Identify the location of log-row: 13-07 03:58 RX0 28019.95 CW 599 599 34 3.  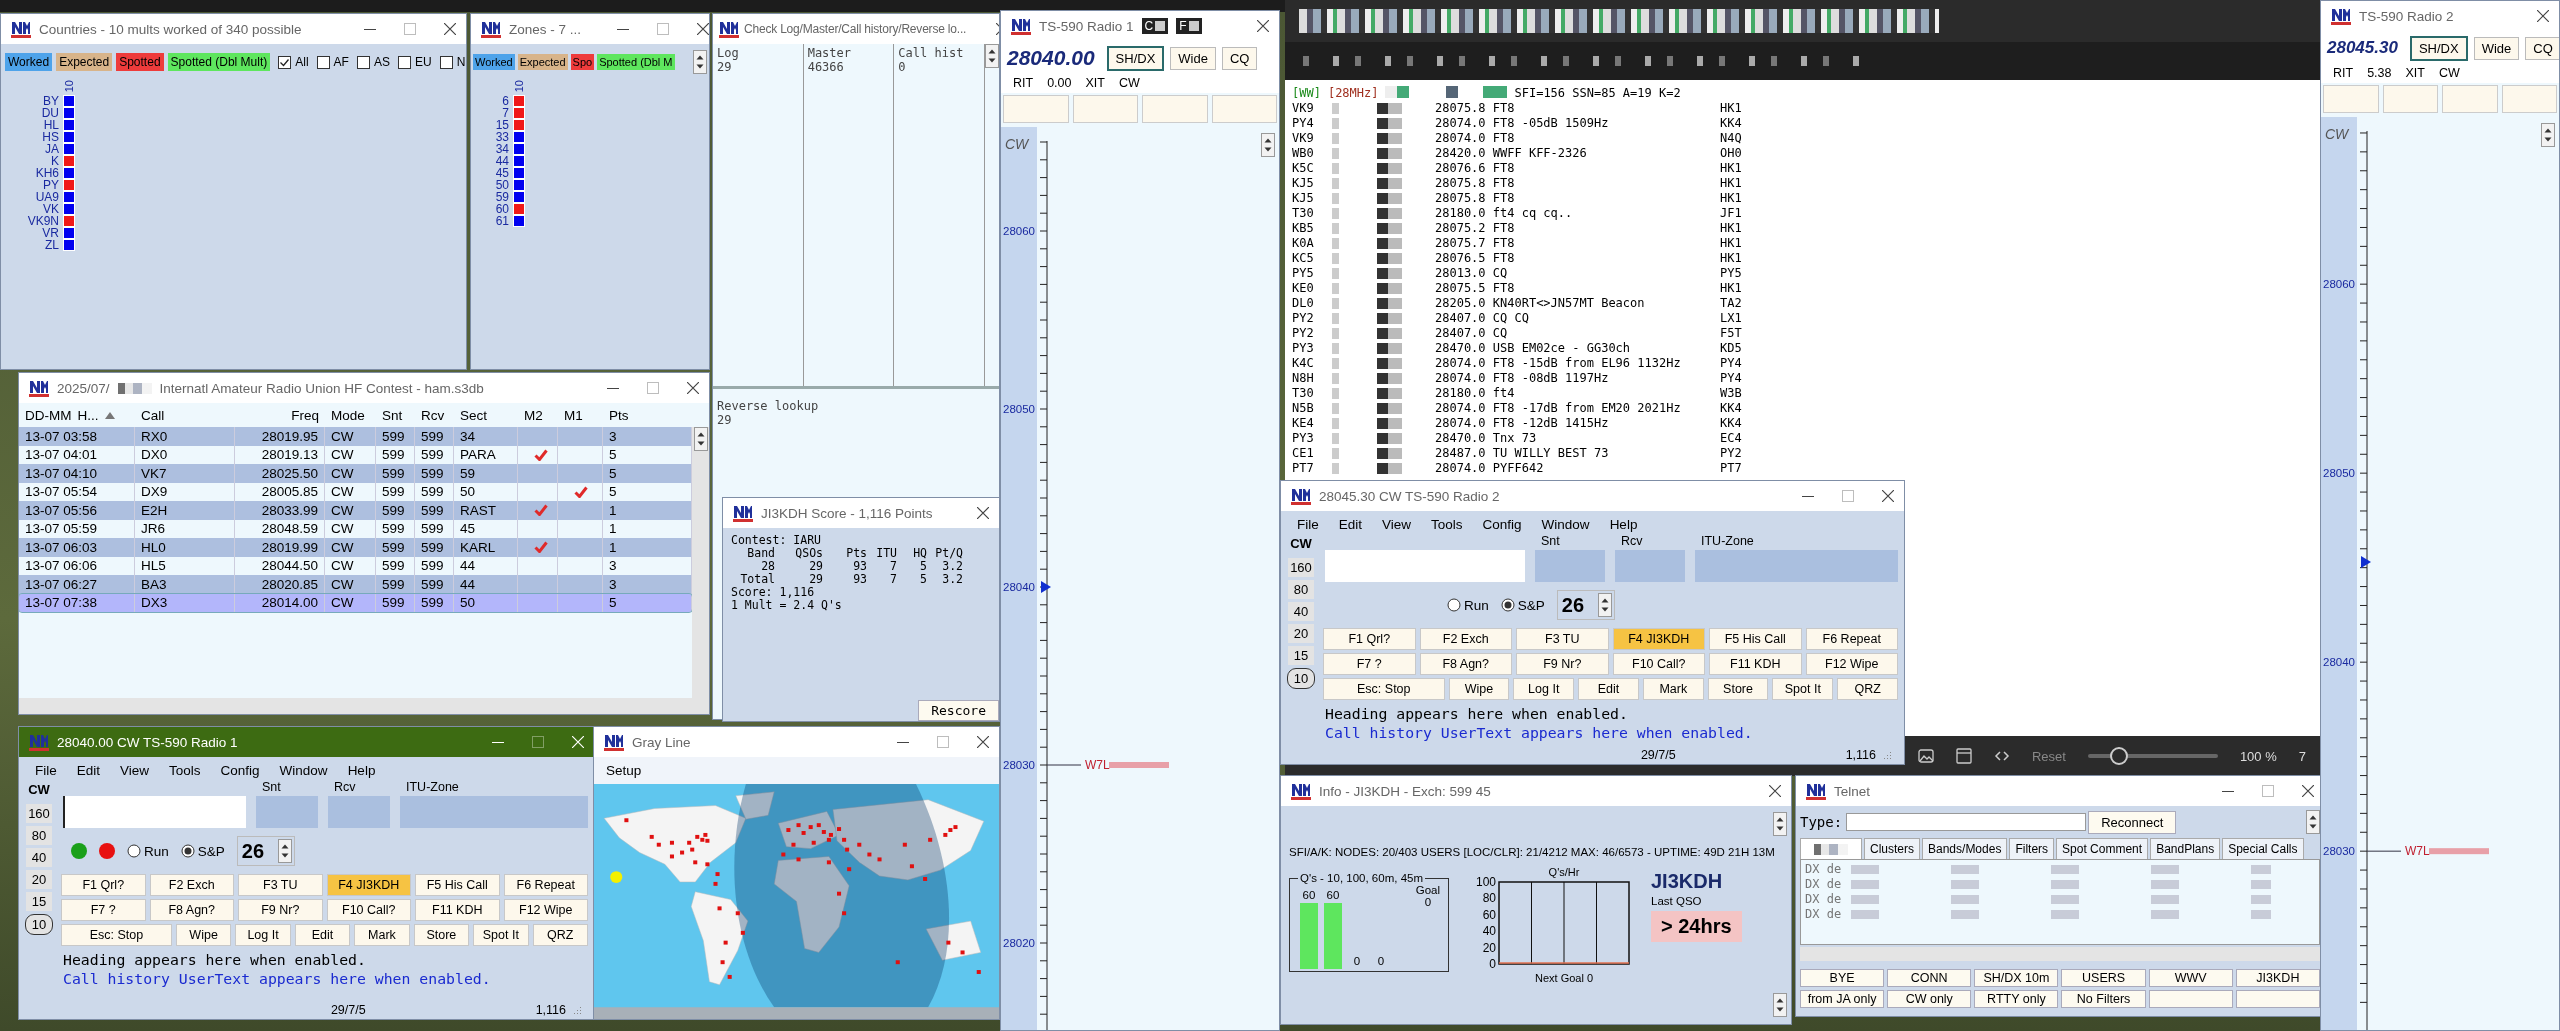
(355, 436).